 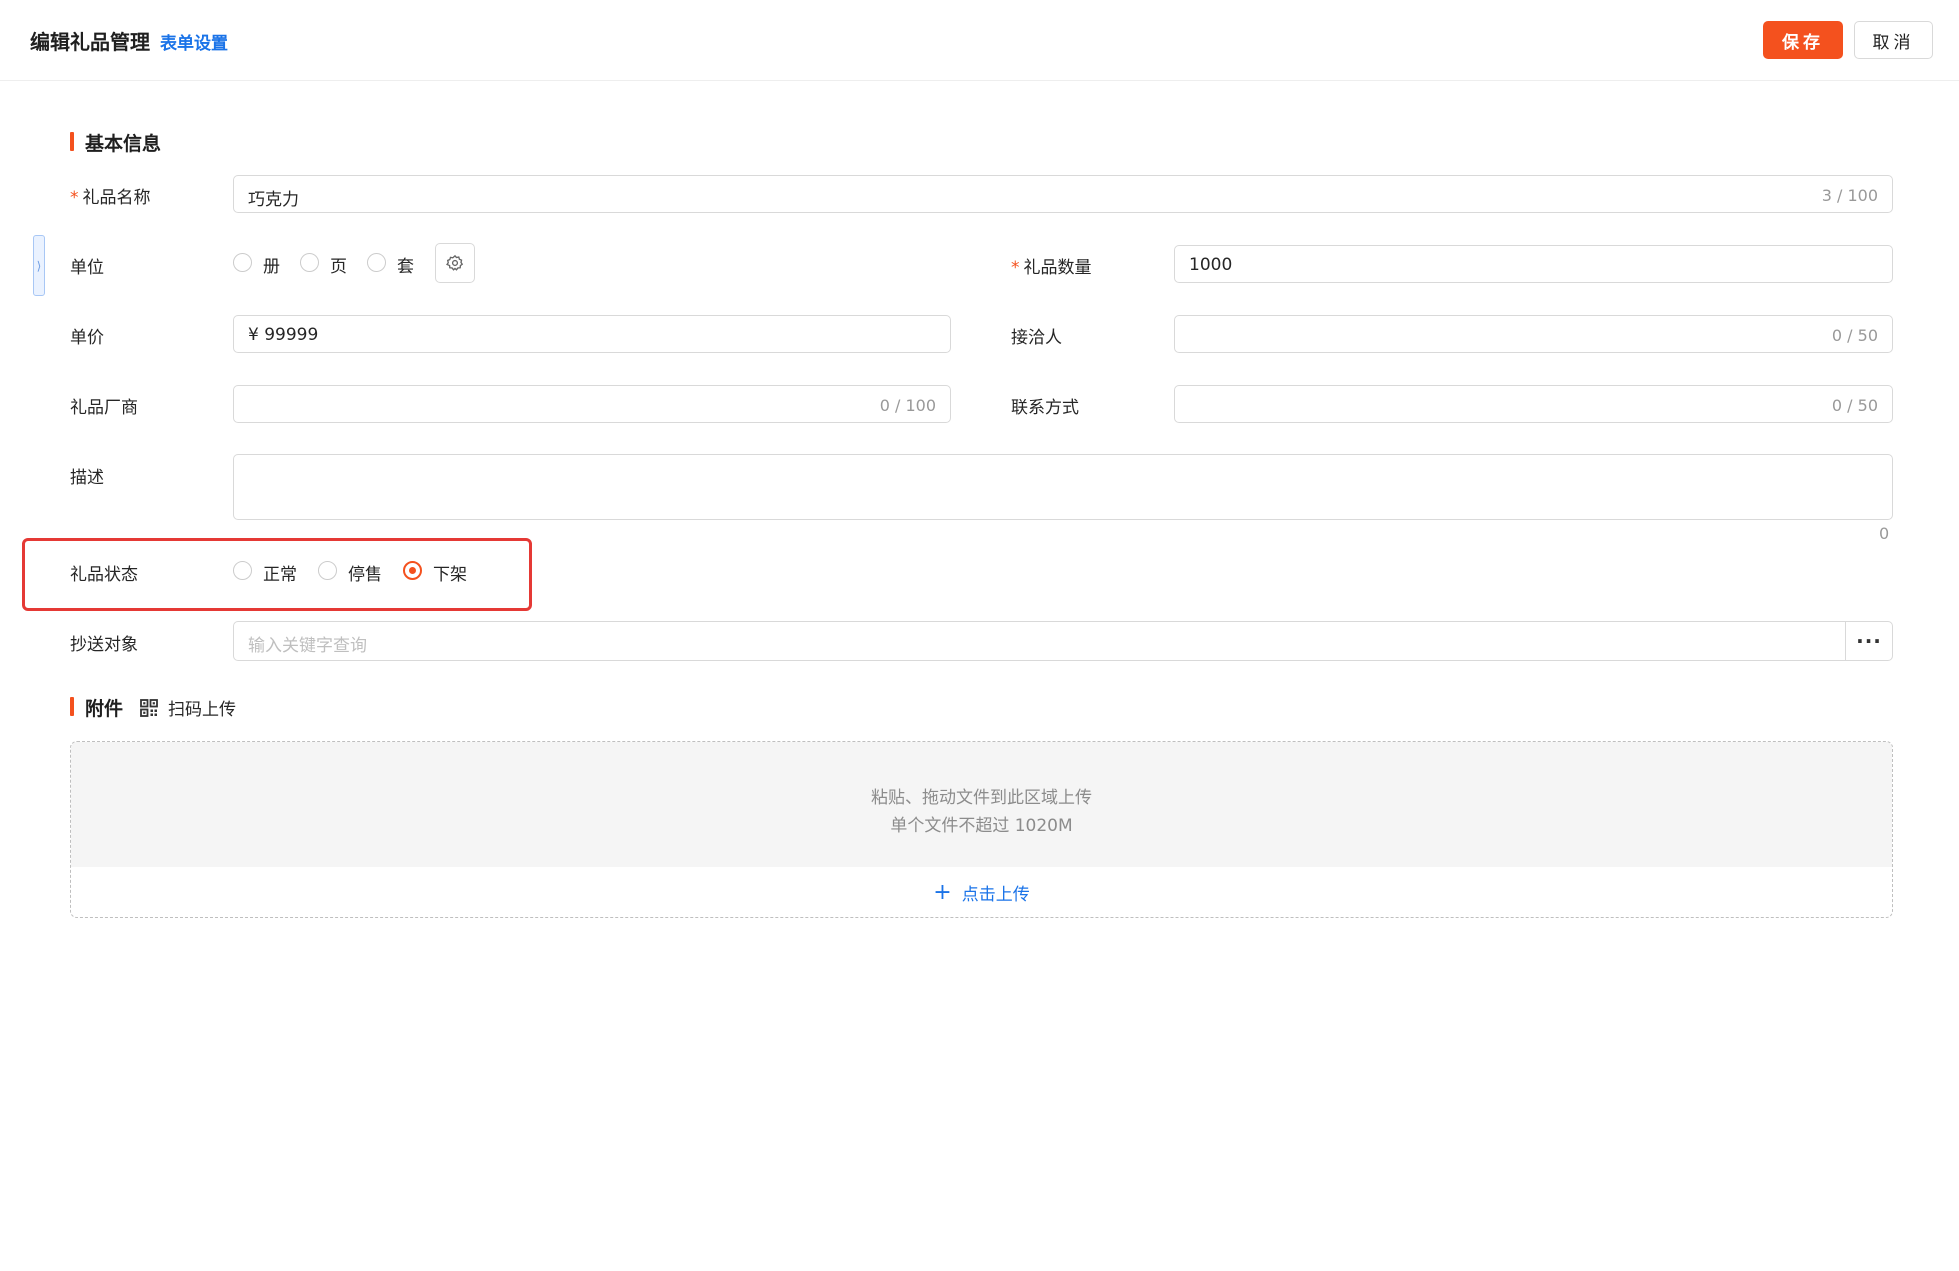 I want to click on upload-drop-area: 粘贴、拖动文件到此区域上传 单个文件不超过 1020M, so click(x=981, y=804).